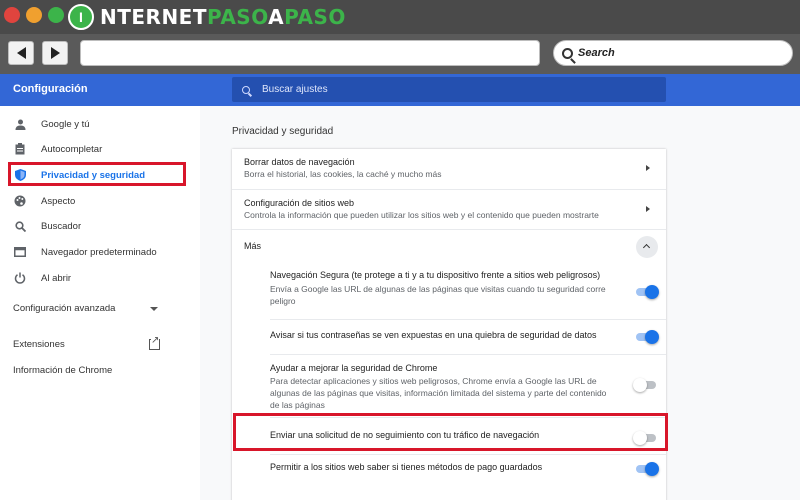 This screenshot has height=500, width=800. Describe the element at coordinates (154, 309) in the screenshot. I see `chevron-down-icon` at that location.